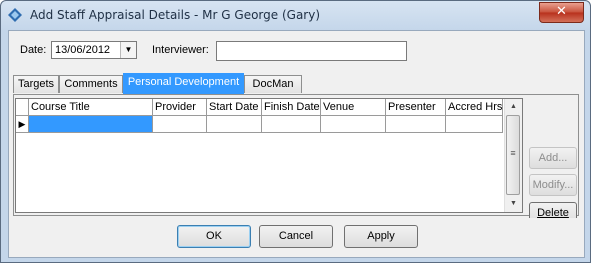 The image size is (591, 263). I want to click on scroll-up-icon: ▲, so click(513, 107).